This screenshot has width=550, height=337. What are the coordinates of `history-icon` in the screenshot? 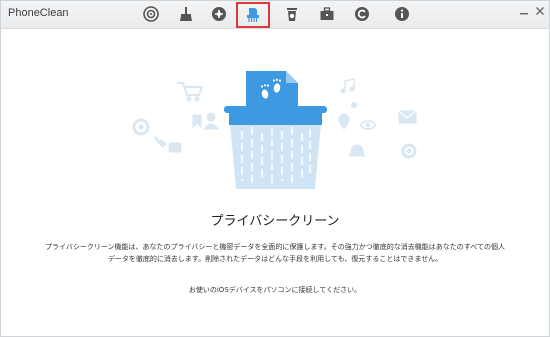 It's located at (362, 14).